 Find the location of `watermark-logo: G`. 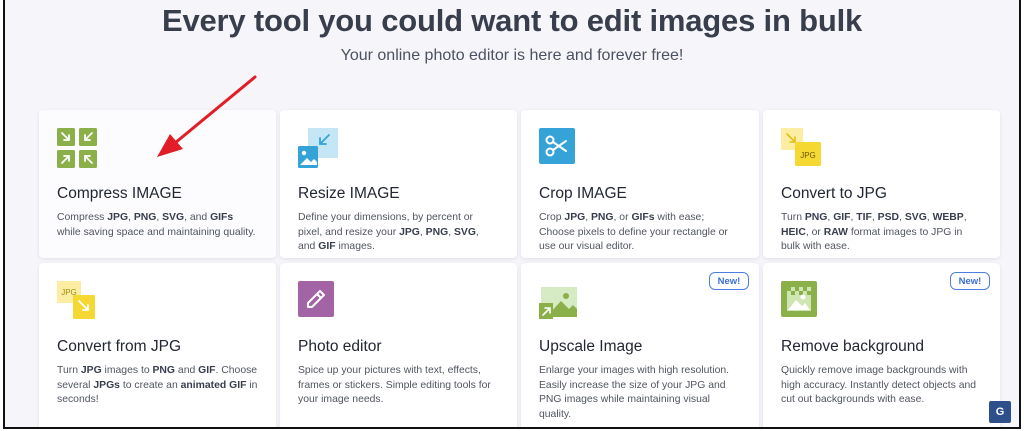

watermark-logo: G is located at coordinates (1000, 412).